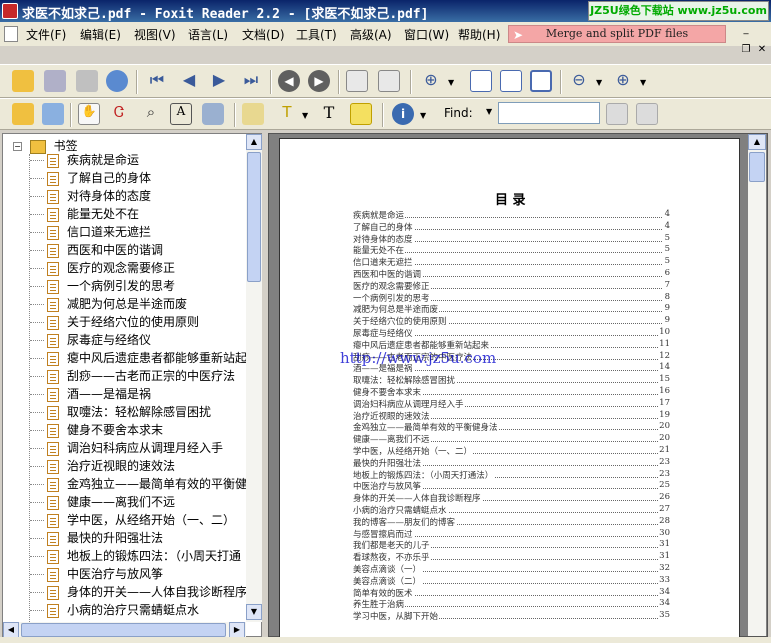  Describe the element at coordinates (319, 81) in the screenshot. I see `forward-icon: ▶` at that location.